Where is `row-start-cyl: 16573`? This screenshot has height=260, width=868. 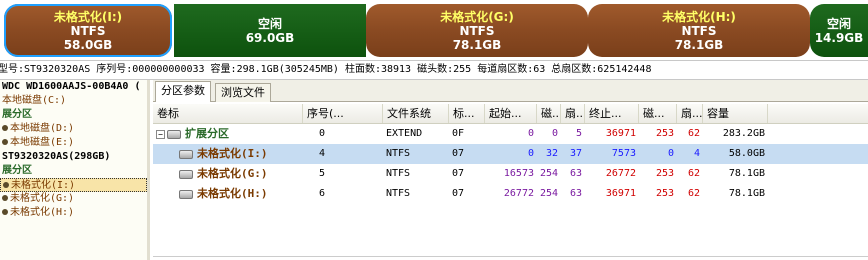
row-start-cyl: 16573 is located at coordinates (518, 173).